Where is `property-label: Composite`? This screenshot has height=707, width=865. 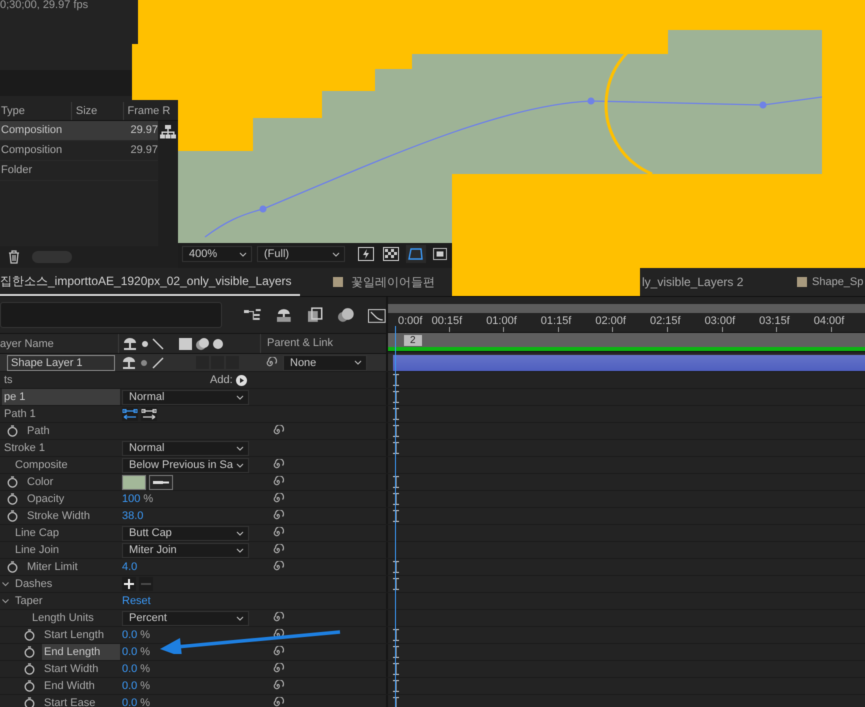 property-label: Composite is located at coordinates (66, 465).